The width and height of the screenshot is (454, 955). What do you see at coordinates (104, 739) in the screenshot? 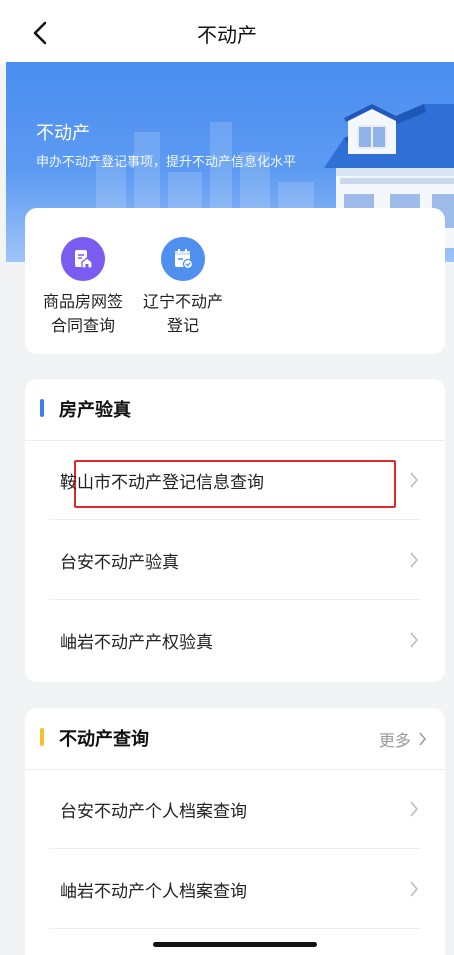
I see `query-section-title: 不动产查询` at bounding box center [104, 739].